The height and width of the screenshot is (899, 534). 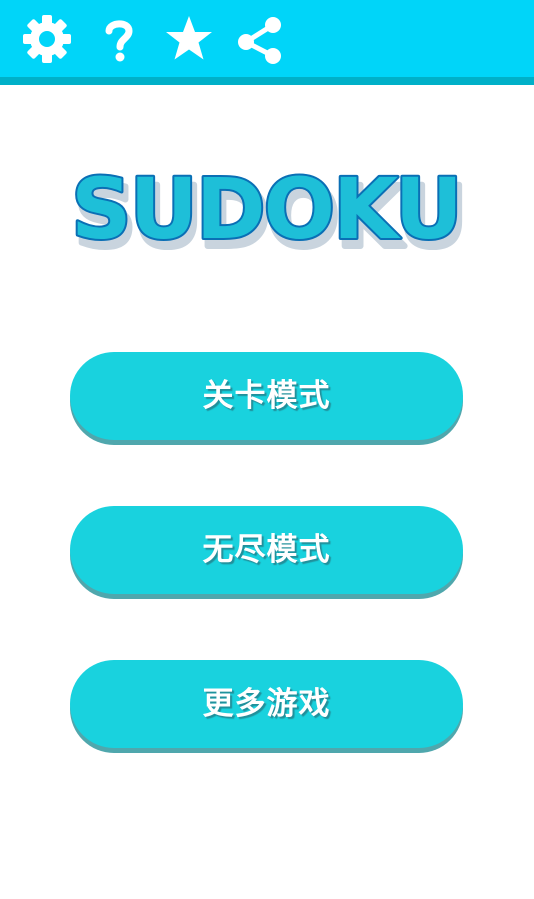 I want to click on gear-icon, so click(x=47, y=39).